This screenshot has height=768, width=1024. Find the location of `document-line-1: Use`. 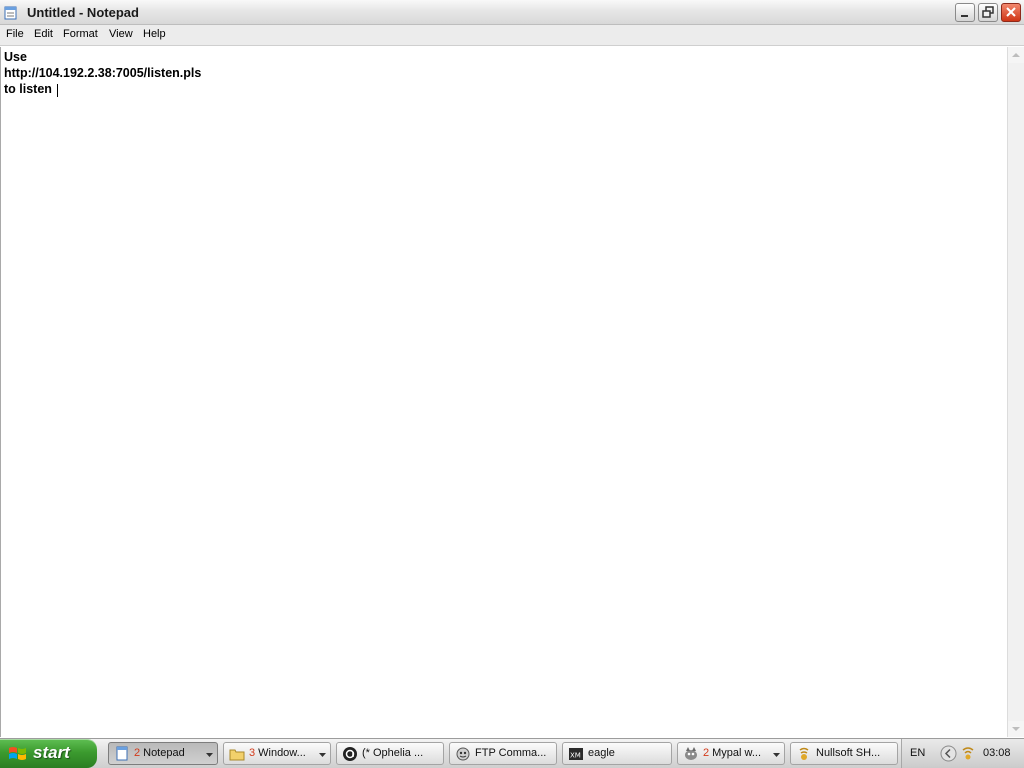

document-line-1: Use is located at coordinates (15, 57).